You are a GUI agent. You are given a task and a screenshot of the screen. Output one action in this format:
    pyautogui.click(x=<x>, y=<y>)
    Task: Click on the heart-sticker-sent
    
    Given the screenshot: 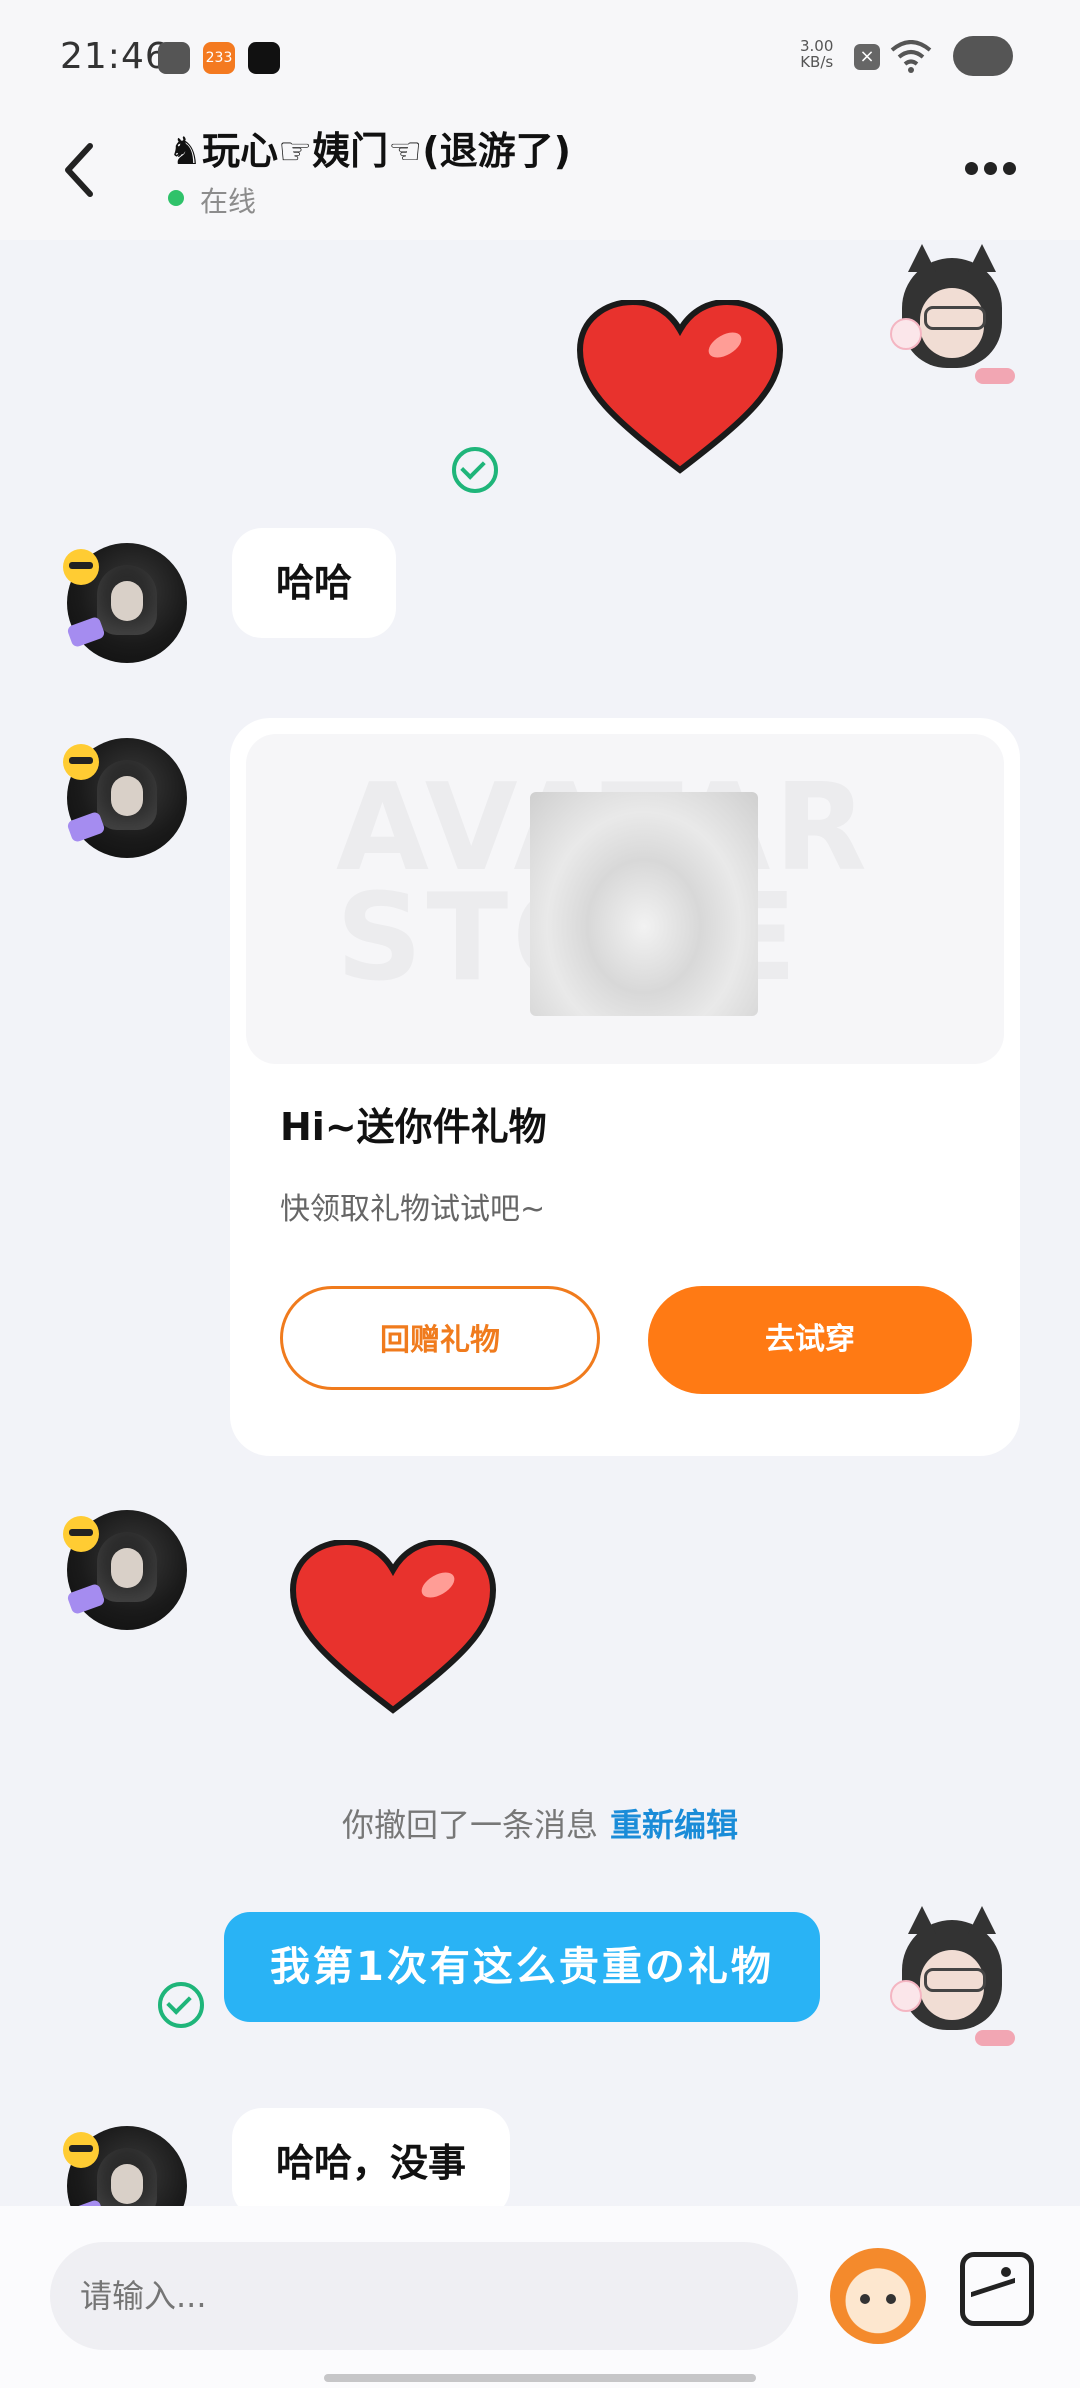 What is the action you would take?
    pyautogui.click(x=680, y=390)
    